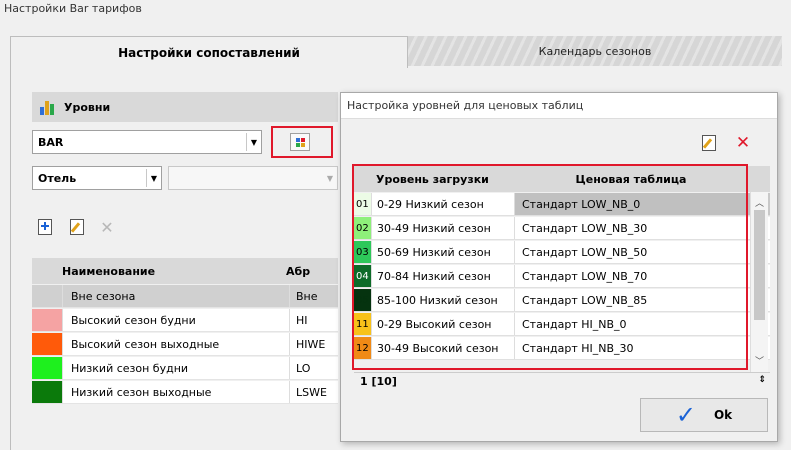 The image size is (791, 450). I want to click on color-grid-icon, so click(300, 142).